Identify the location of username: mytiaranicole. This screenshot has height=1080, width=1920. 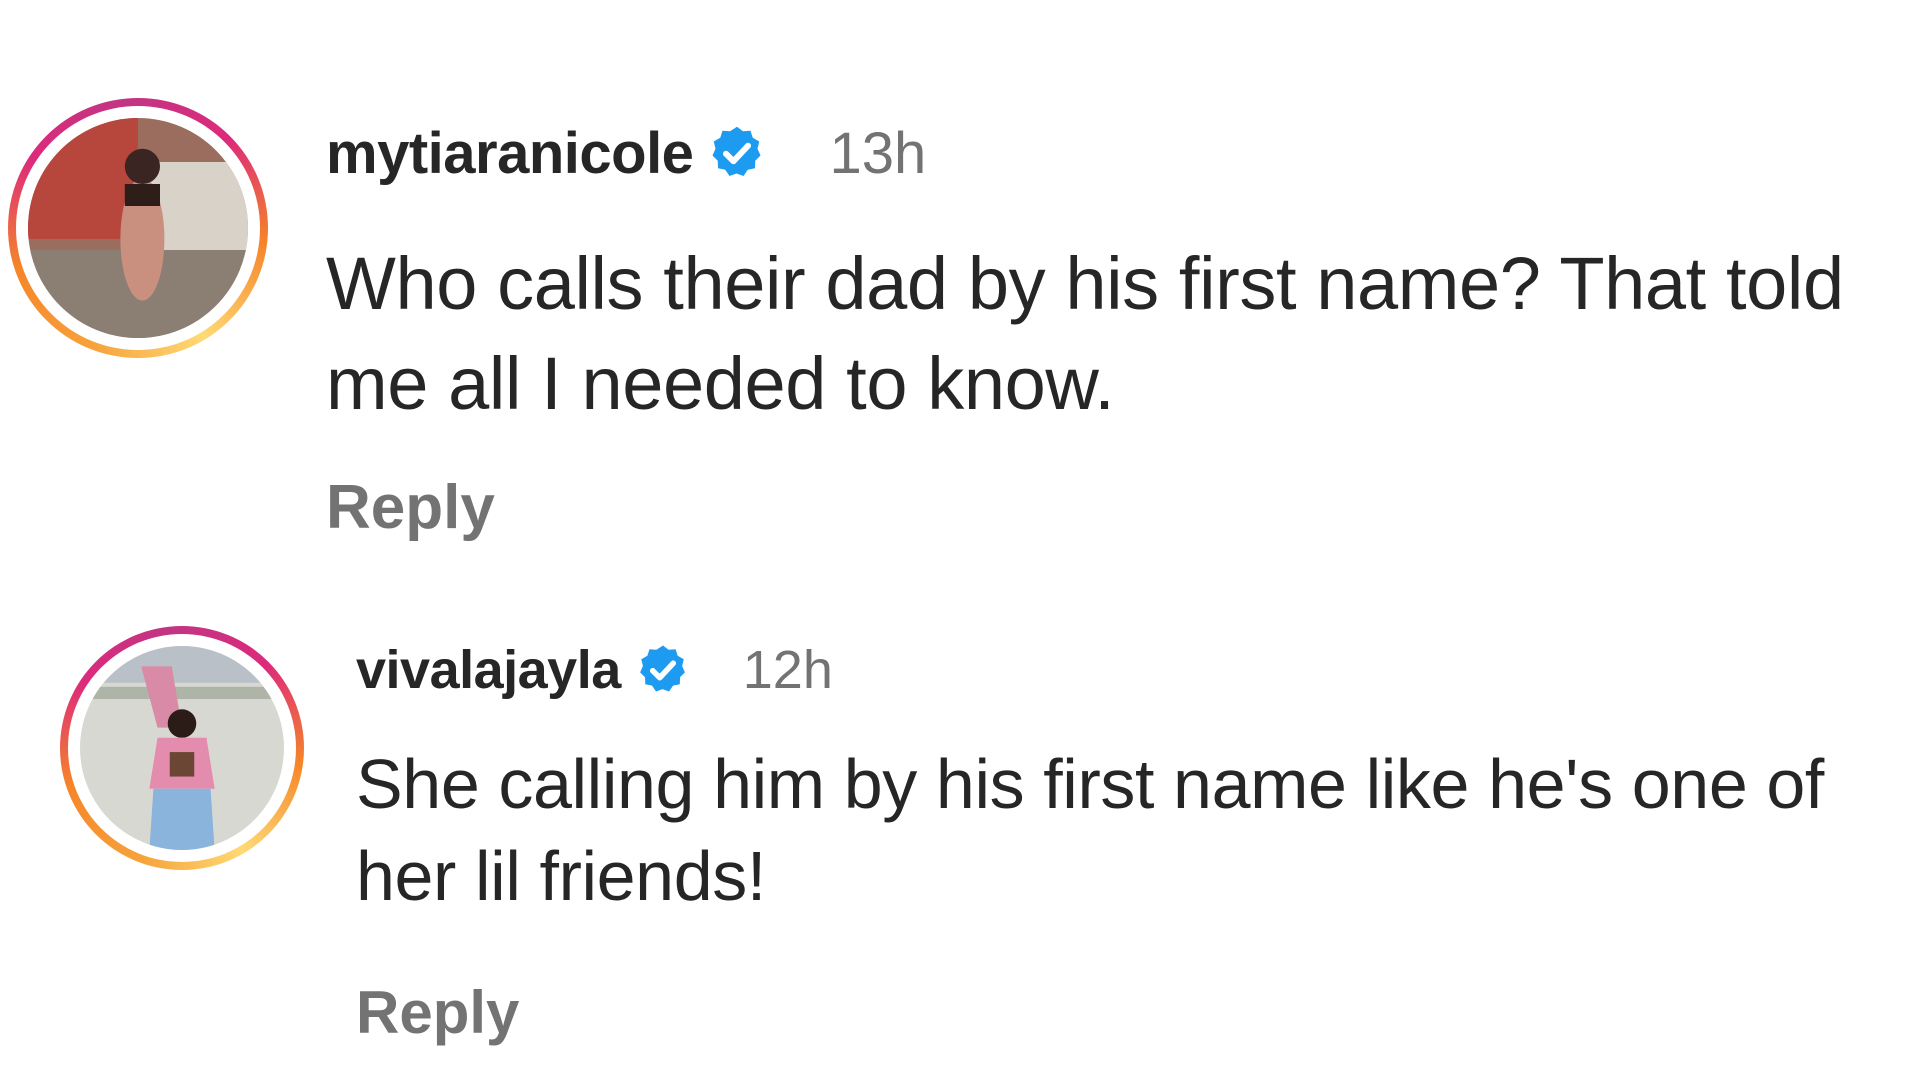
(510, 153).